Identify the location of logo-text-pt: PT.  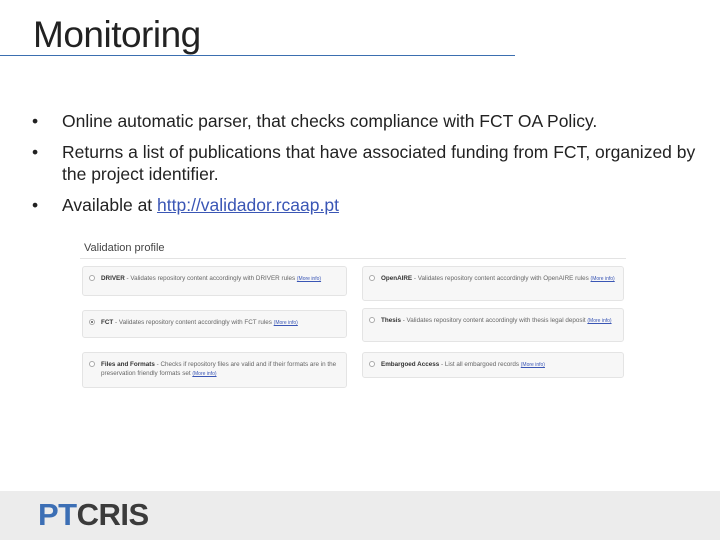
(57, 514).